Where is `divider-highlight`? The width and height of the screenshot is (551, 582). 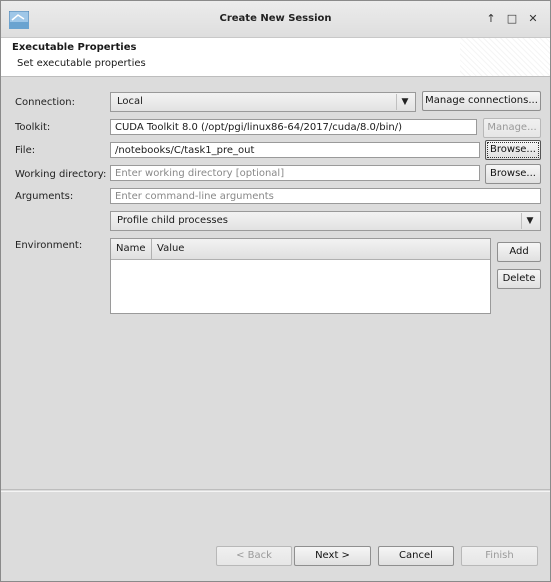
divider-highlight is located at coordinates (275, 491).